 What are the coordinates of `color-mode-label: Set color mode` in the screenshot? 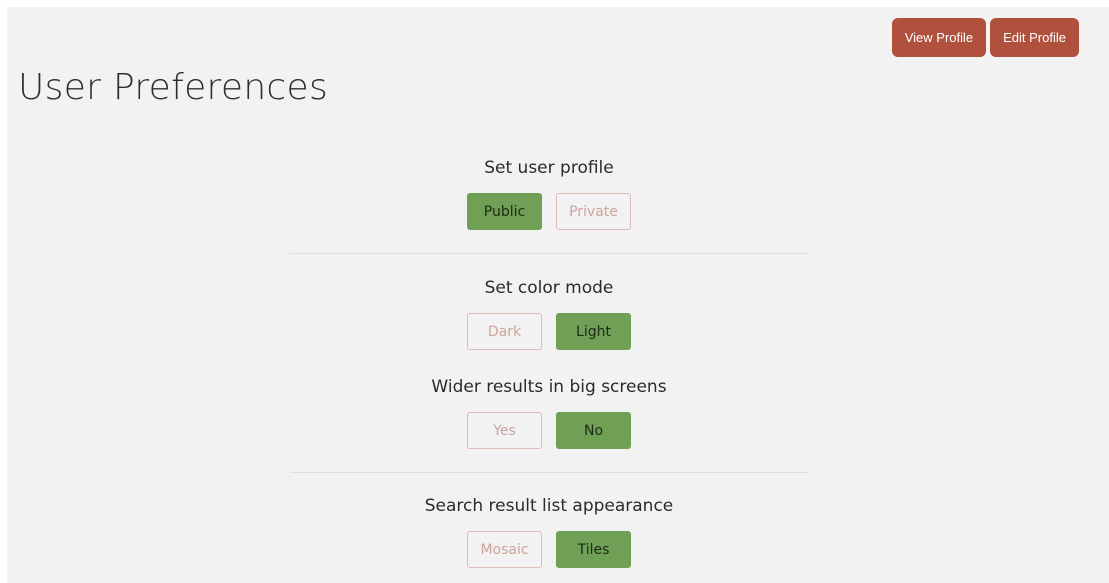 It's located at (549, 288).